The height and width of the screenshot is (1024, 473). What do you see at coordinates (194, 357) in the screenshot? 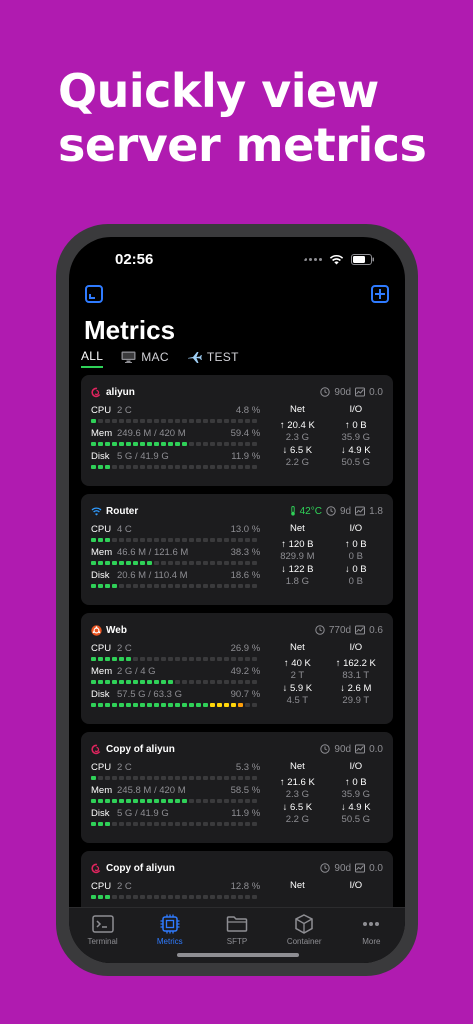
I see `airplane-icon` at bounding box center [194, 357].